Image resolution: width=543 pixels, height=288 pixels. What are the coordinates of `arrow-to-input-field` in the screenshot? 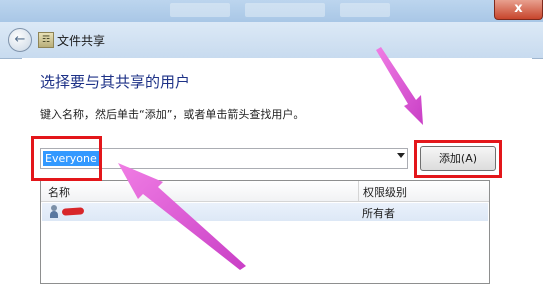 It's located at (182, 216).